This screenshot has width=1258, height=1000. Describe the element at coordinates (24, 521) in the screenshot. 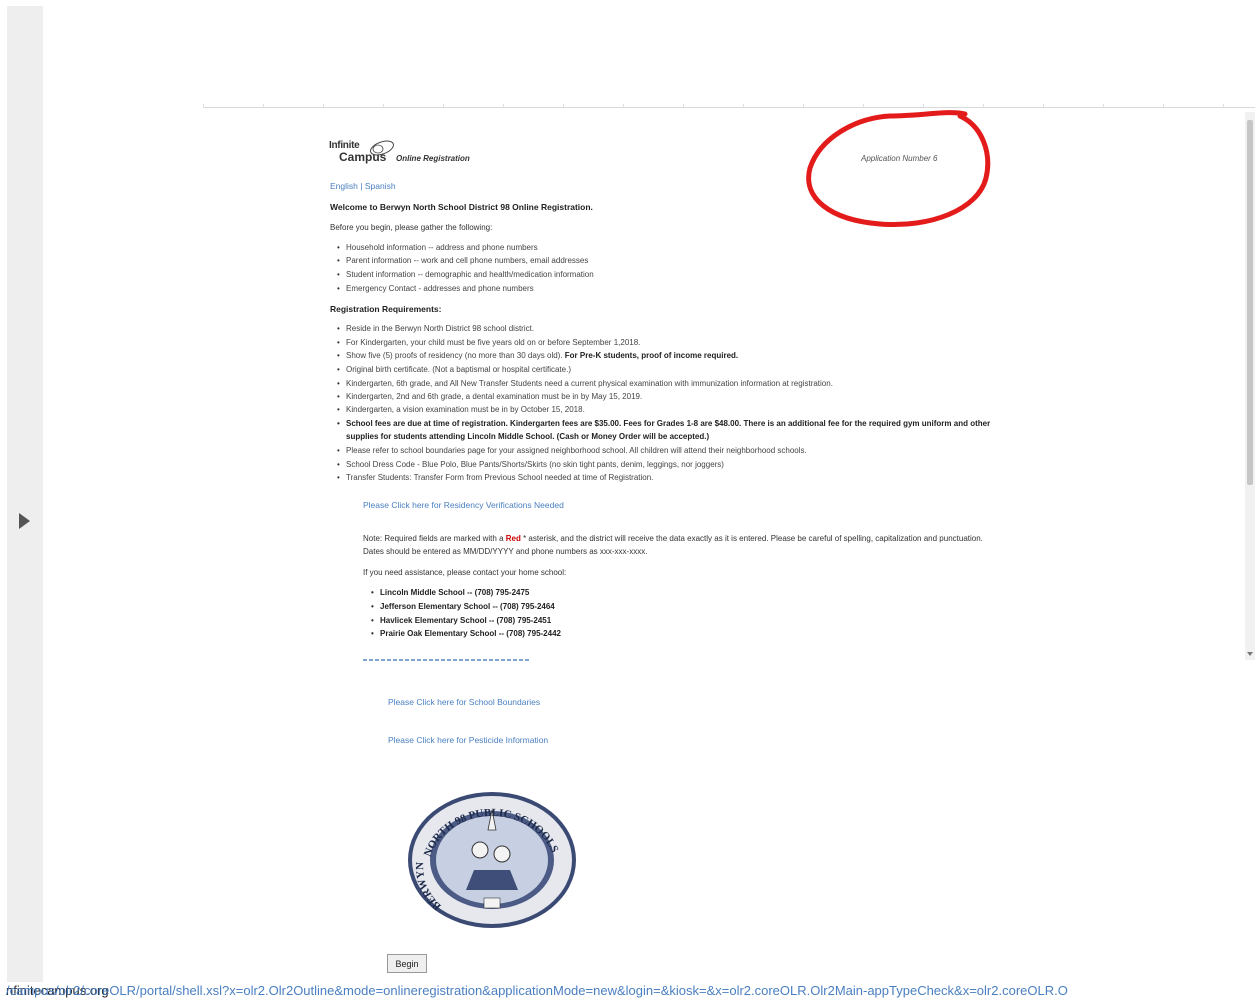

I see `expand-panel-arrow-icon` at that location.